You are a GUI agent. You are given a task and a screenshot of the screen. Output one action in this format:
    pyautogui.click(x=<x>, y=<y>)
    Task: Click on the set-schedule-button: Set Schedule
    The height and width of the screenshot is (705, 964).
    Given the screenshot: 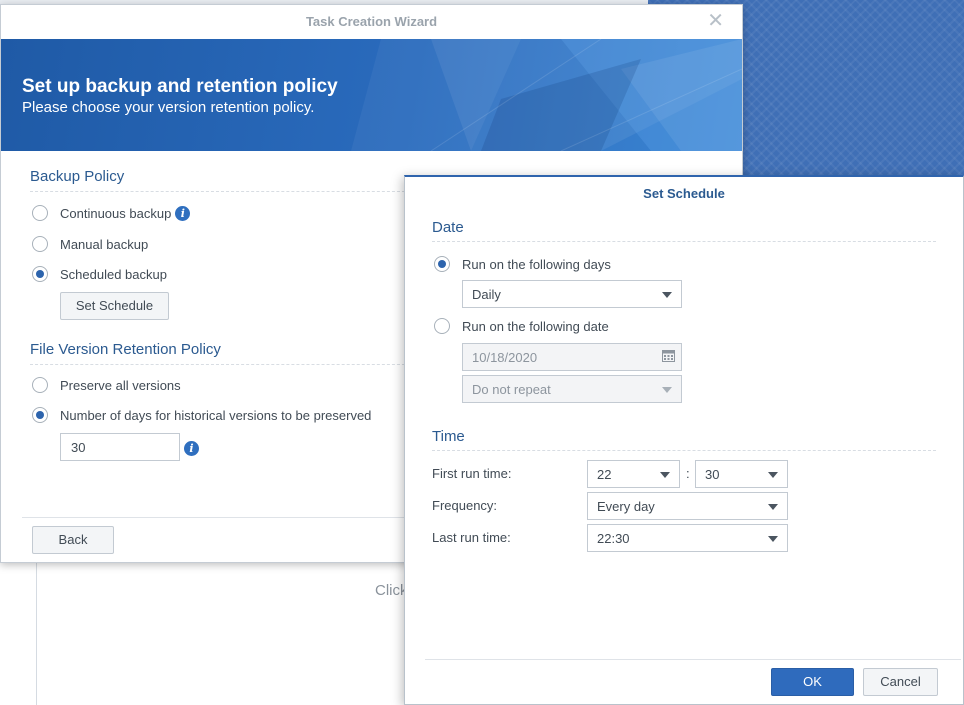 What is the action you would take?
    pyautogui.click(x=114, y=306)
    